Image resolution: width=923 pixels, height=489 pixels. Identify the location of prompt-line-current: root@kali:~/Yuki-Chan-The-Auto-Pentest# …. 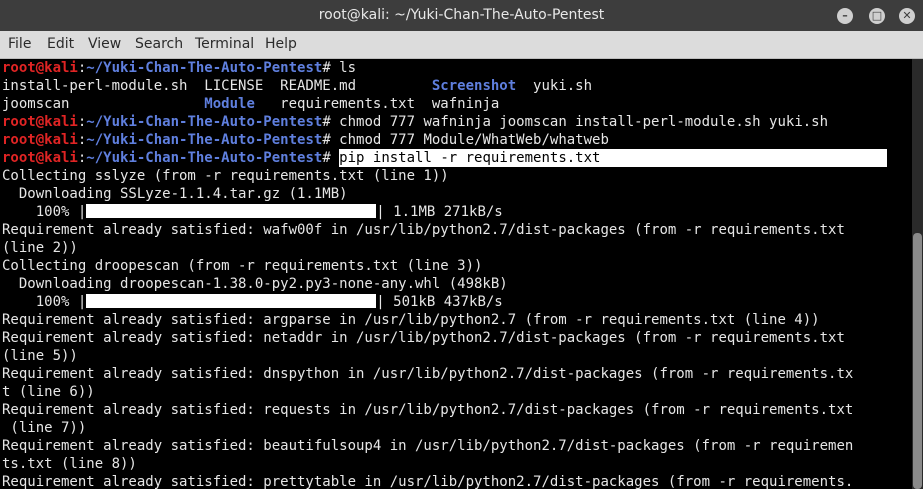
(456, 158).